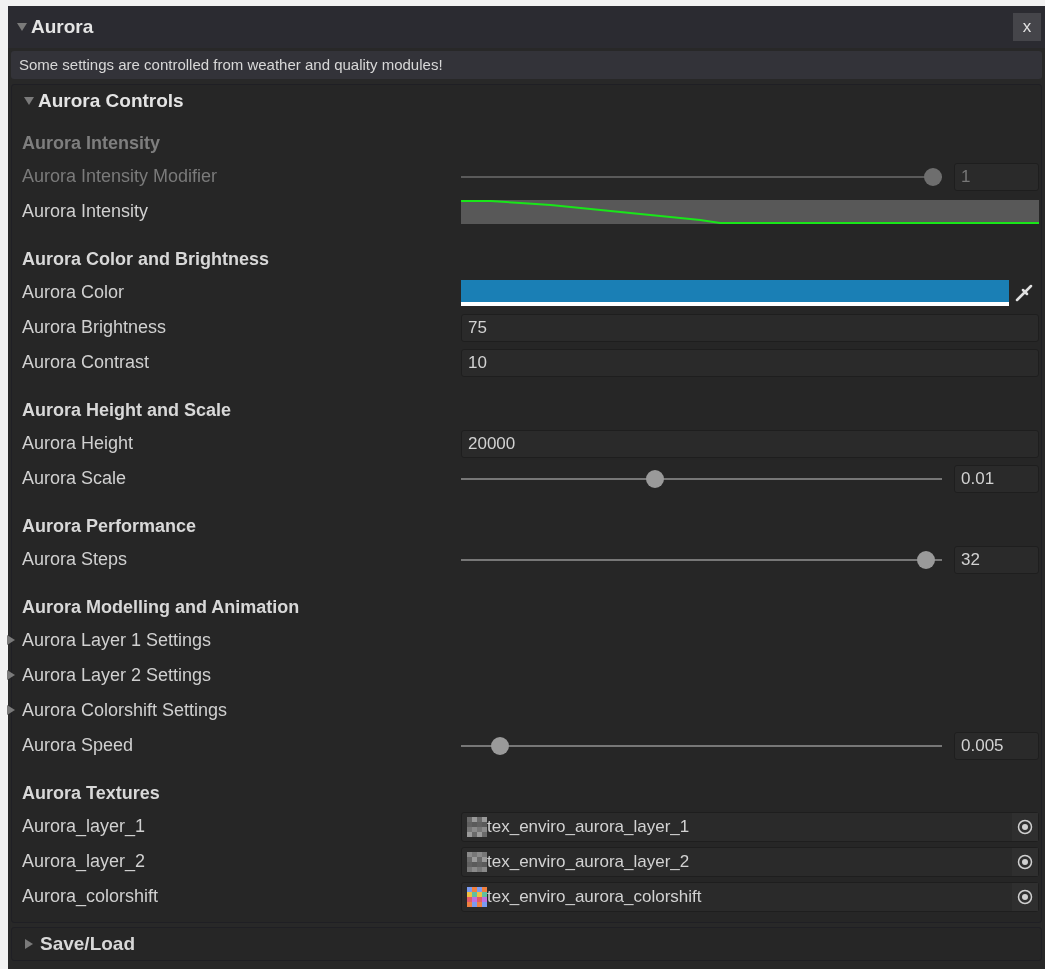 The image size is (1045, 969). What do you see at coordinates (91, 143) in the screenshot?
I see `section-heading: Aurora Intensity` at bounding box center [91, 143].